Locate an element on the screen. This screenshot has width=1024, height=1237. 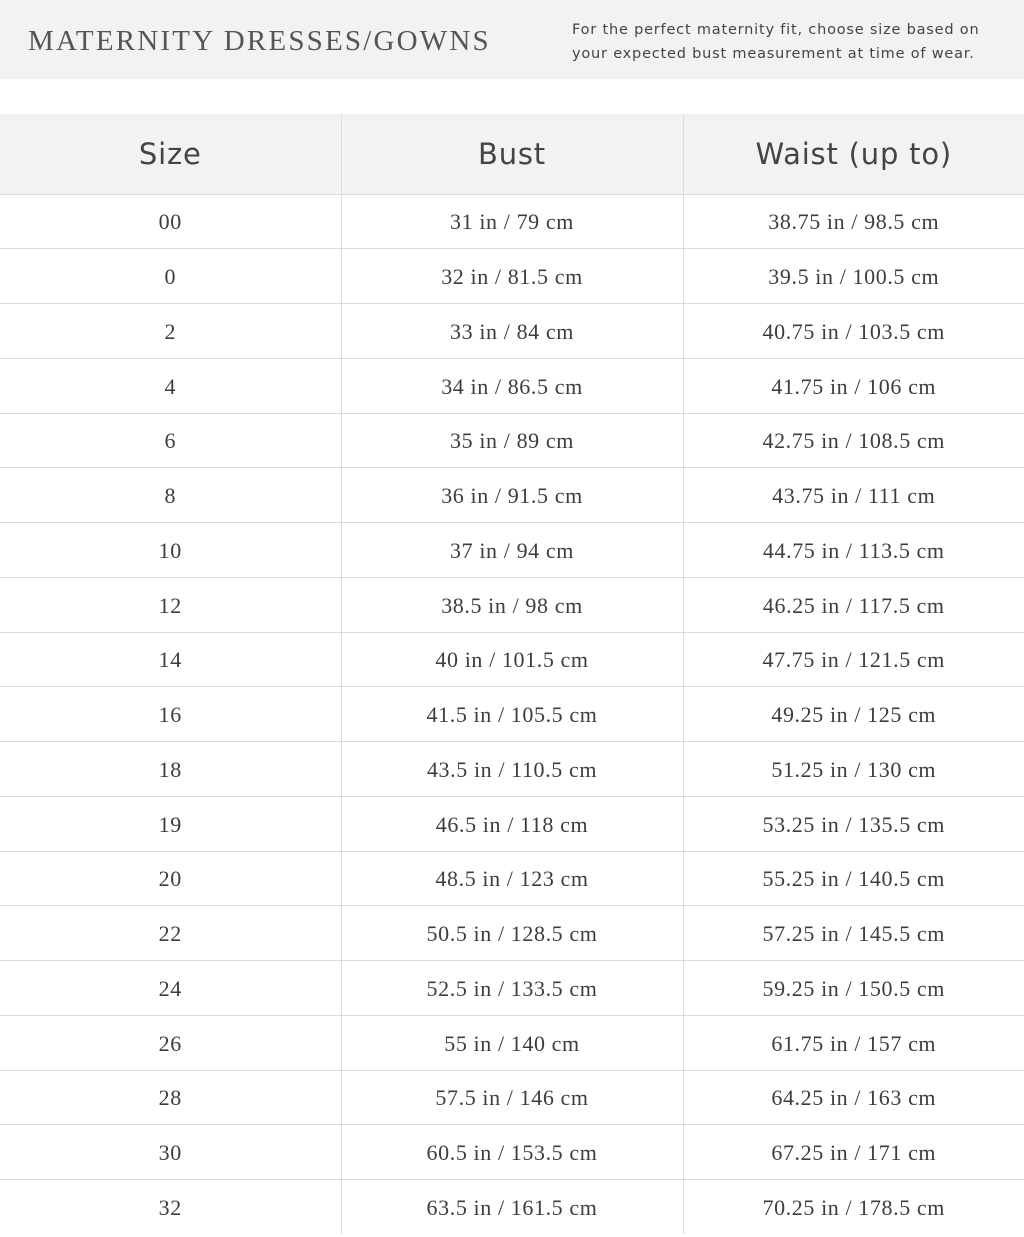
waist-cell: 39.5 in / 100.5 cm is located at coordinates (853, 276).